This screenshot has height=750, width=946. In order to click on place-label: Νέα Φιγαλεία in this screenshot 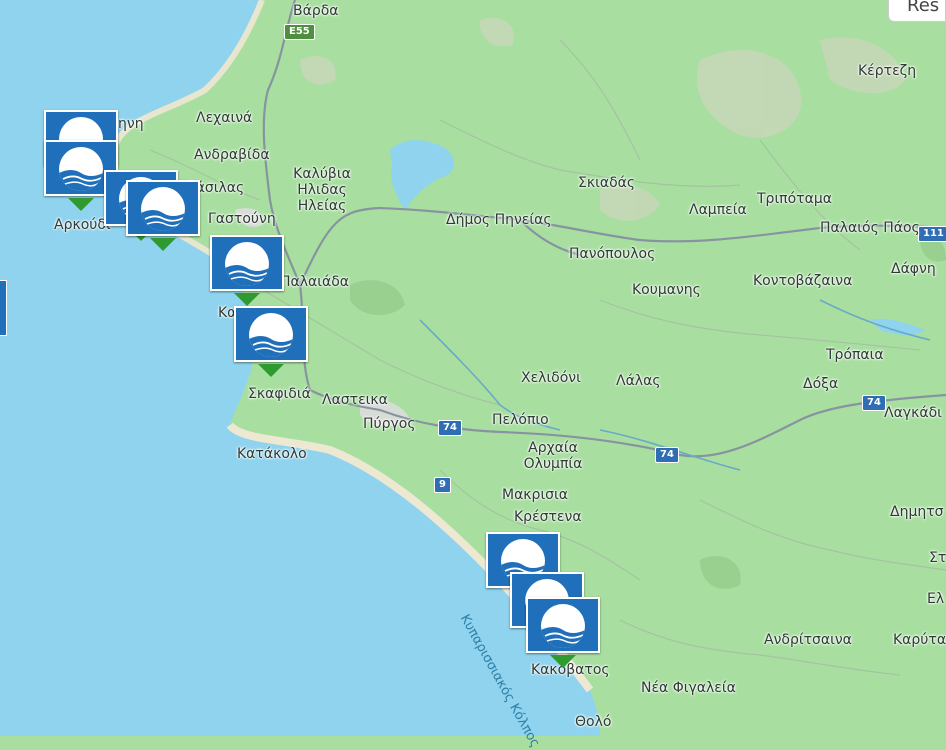, I will do `click(688, 688)`.